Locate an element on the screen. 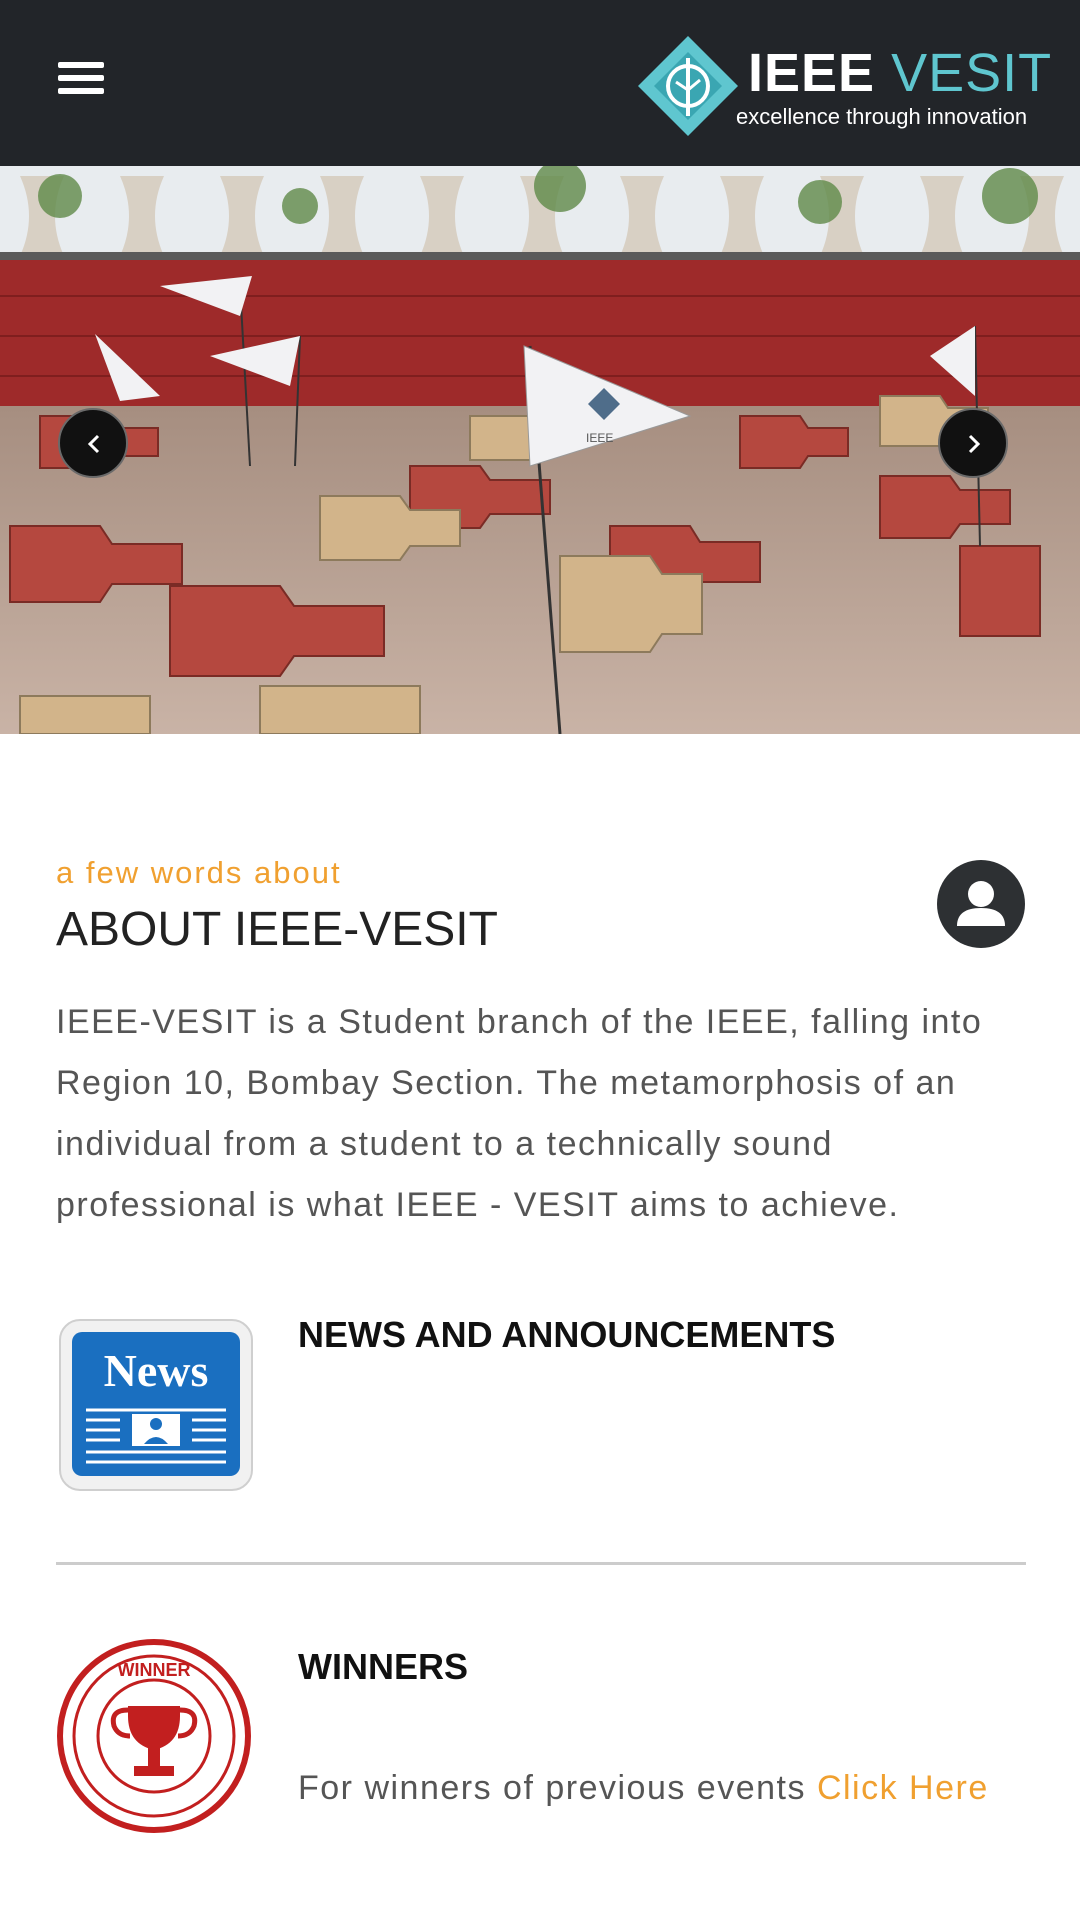 The width and height of the screenshot is (1080, 1920). user-icon is located at coordinates (981, 904).